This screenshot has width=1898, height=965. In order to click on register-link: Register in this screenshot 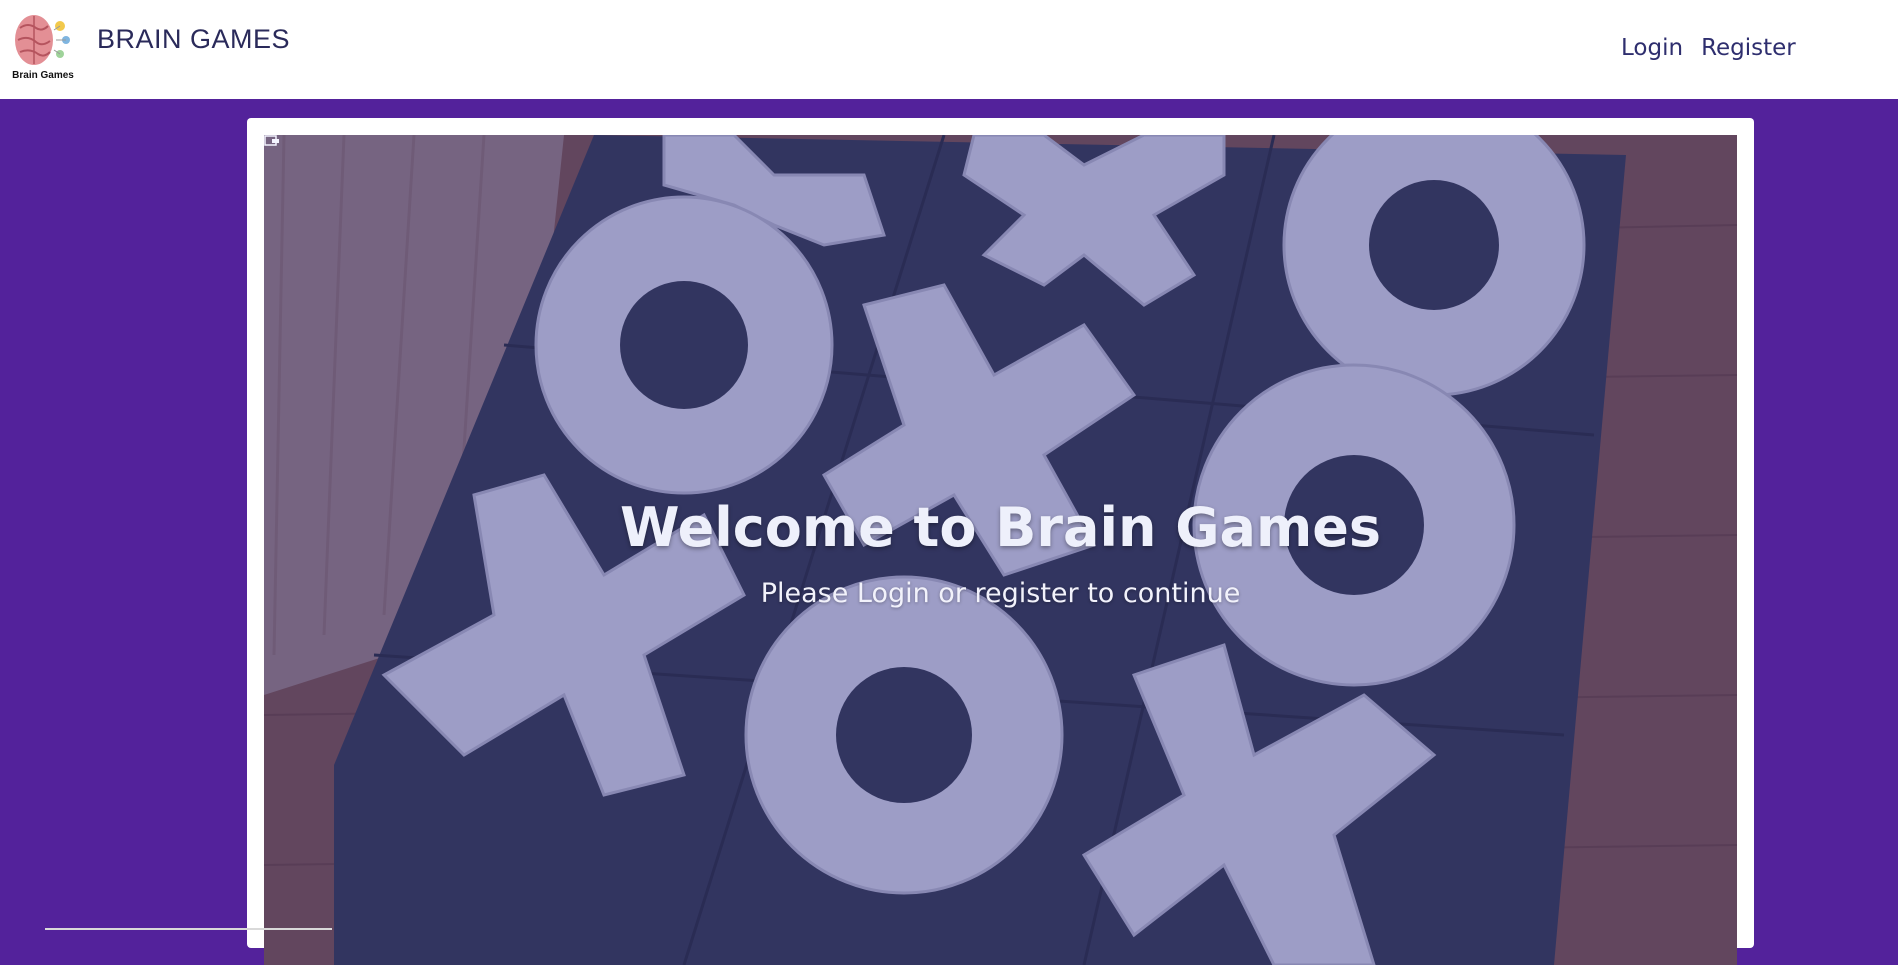, I will do `click(1748, 48)`.